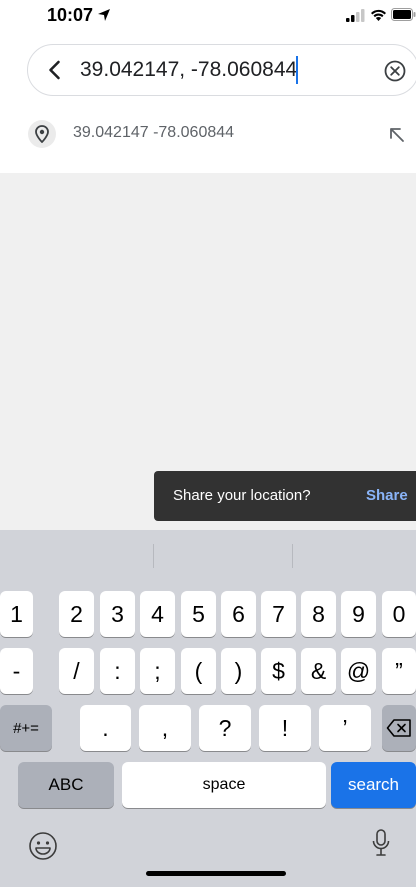 Image resolution: width=416 pixels, height=887 pixels. I want to click on key-slash: /, so click(76, 671).